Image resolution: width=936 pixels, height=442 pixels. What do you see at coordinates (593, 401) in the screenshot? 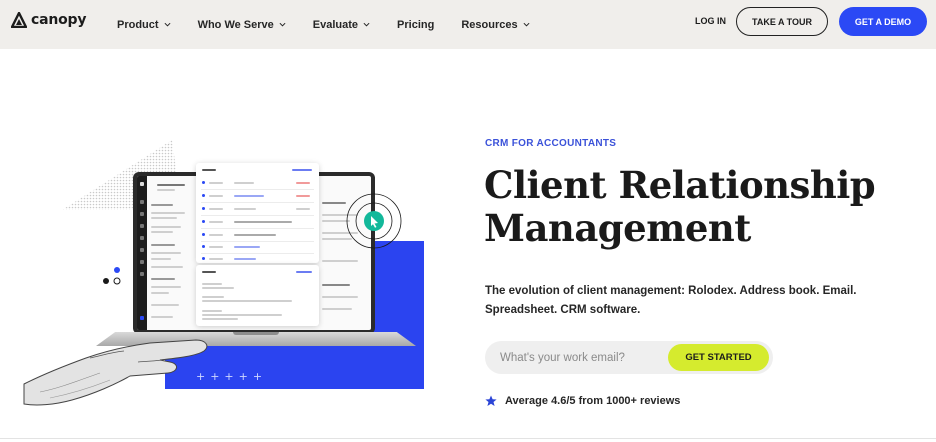
I see `rating-text: Average 4.6/5 from 1000+ reviews` at bounding box center [593, 401].